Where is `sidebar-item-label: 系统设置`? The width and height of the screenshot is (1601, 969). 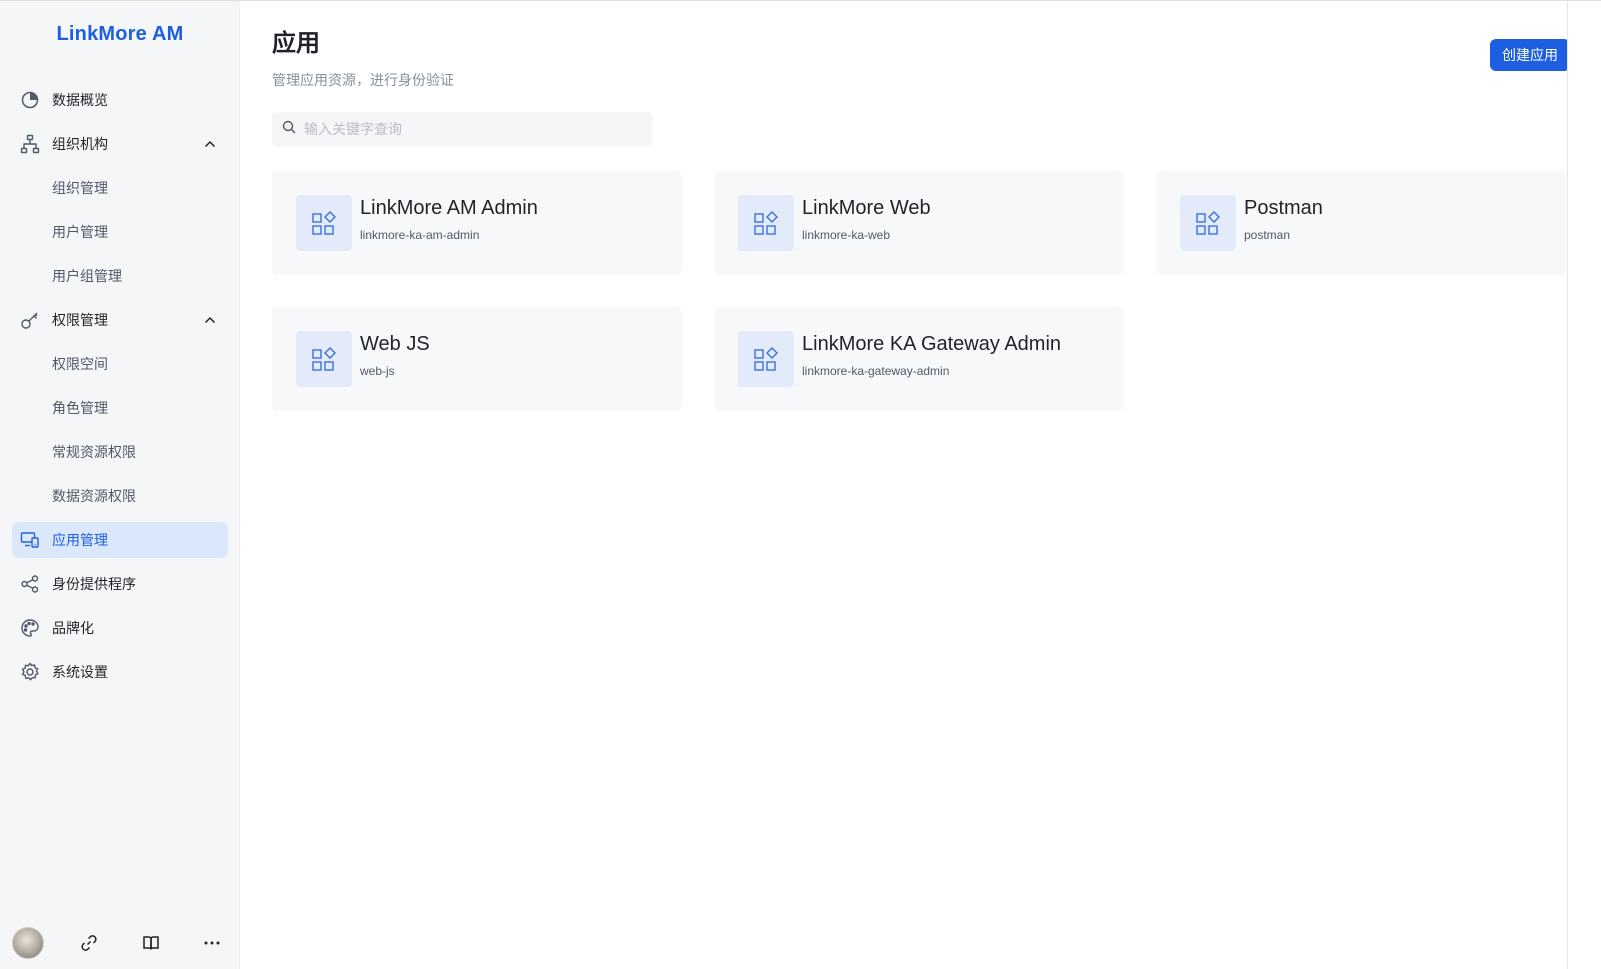
sidebar-item-label: 系统设置 is located at coordinates (80, 672).